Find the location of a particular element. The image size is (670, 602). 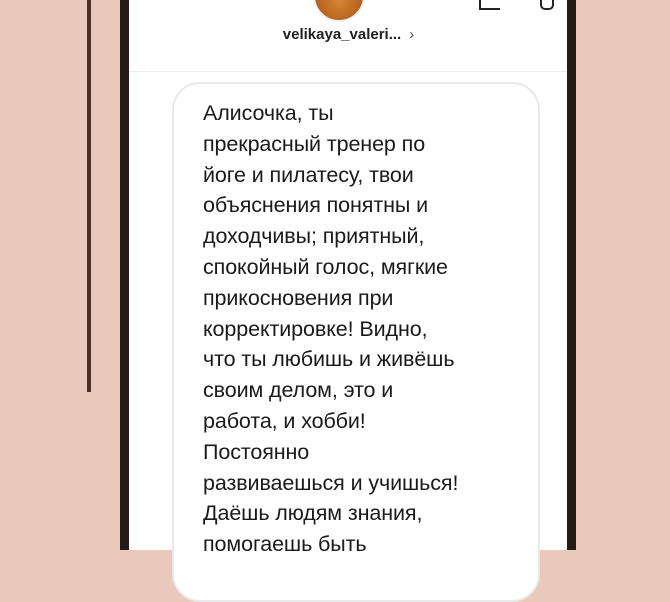

chevron-right-icon: › is located at coordinates (412, 34).